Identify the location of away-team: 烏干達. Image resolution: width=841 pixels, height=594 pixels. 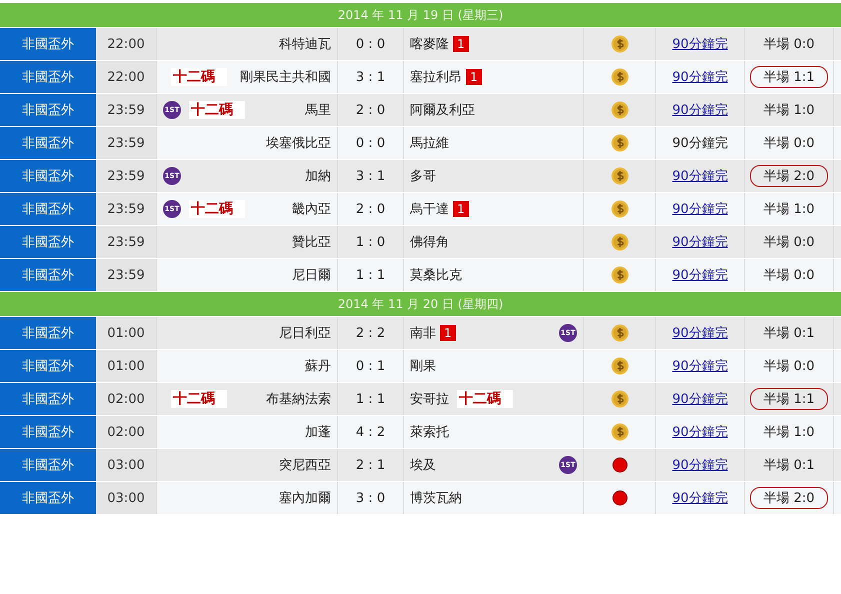
(429, 209).